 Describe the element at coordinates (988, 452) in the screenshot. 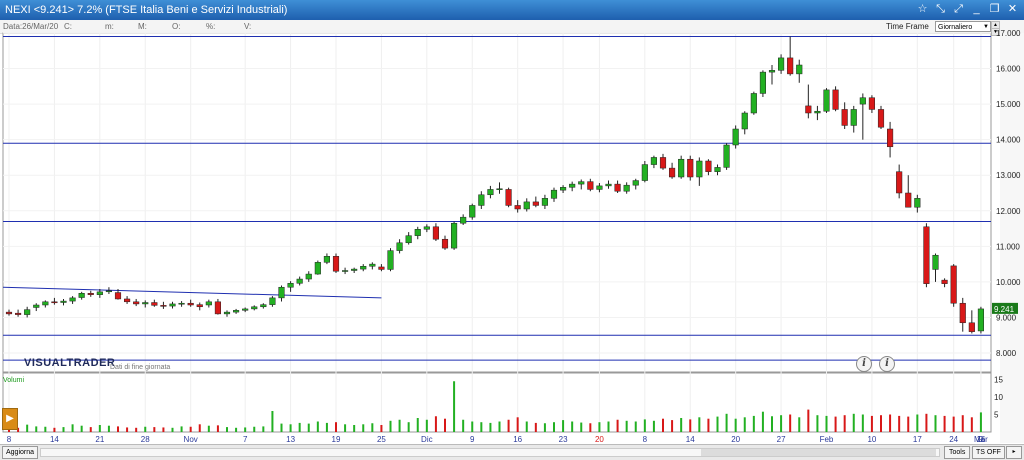

I see `ts-off-button: TS OFF` at that location.